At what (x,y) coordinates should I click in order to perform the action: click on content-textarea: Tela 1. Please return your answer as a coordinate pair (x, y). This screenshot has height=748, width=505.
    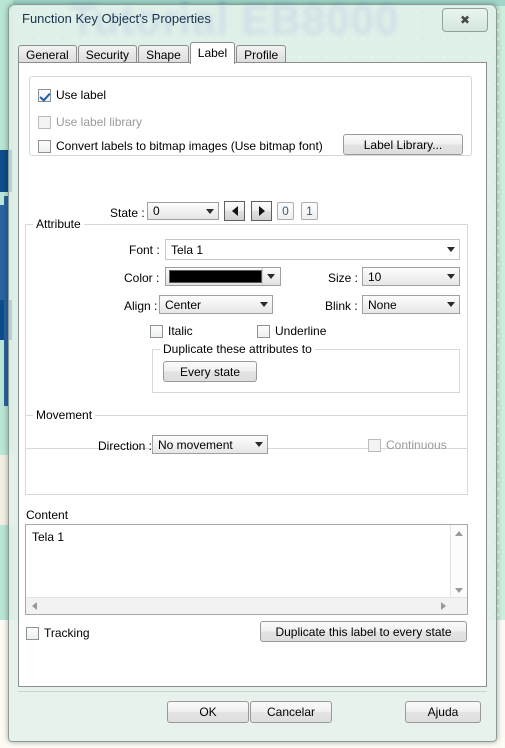
    Looking at the image, I should click on (246, 569).